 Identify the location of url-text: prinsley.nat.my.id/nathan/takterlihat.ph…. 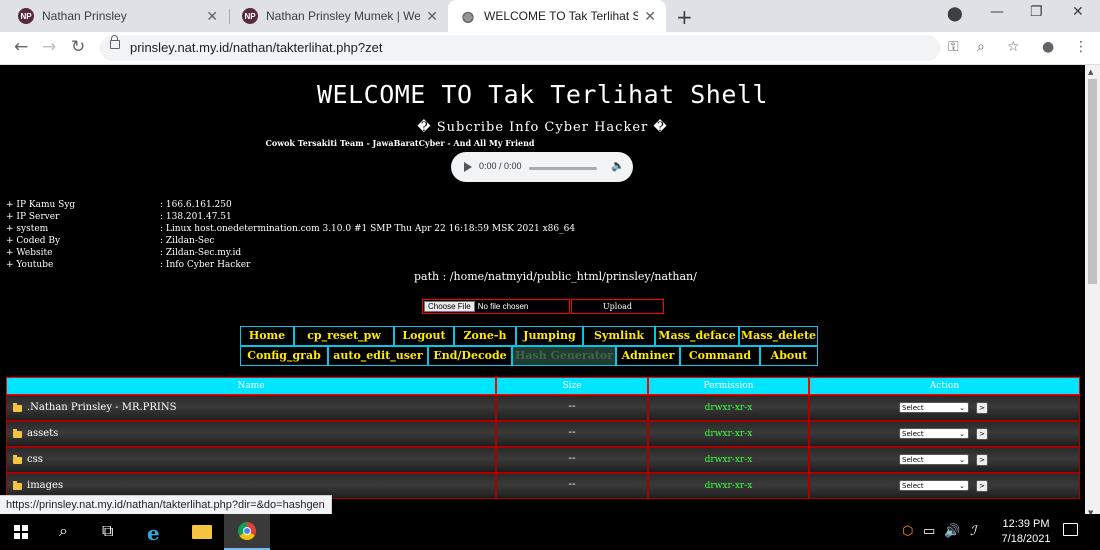
(256, 47).